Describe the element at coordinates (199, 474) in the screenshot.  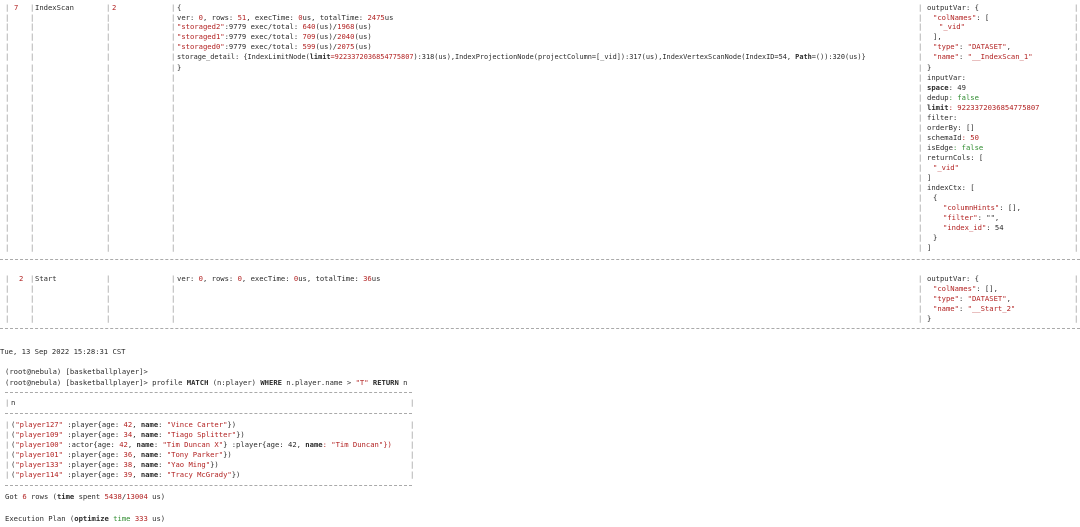
I see `text-token: "Tracy McGrady"` at that location.